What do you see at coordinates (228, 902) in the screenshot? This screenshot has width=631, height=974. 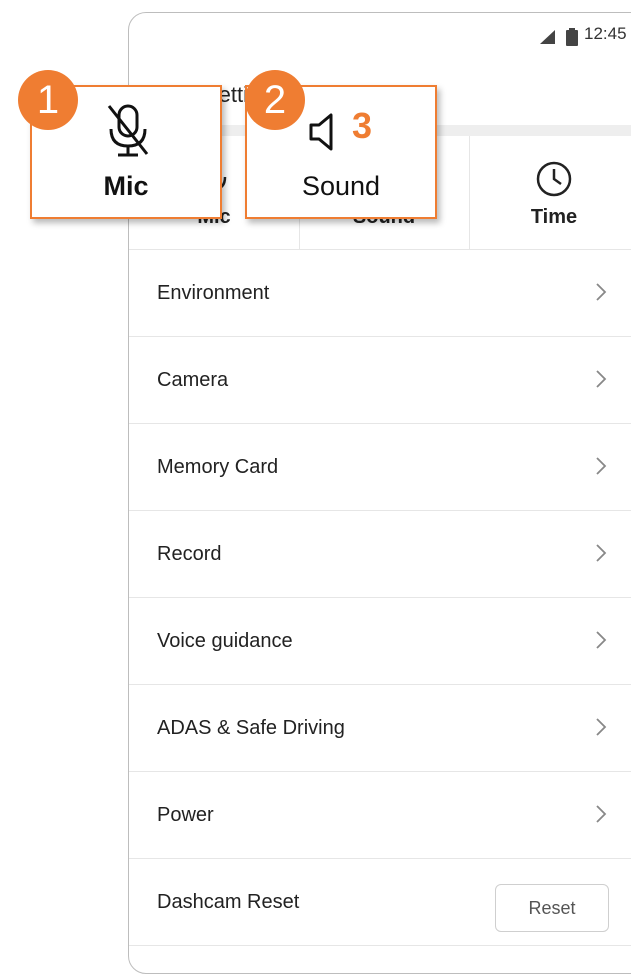 I see `menu-item-label: Dashcam Reset` at bounding box center [228, 902].